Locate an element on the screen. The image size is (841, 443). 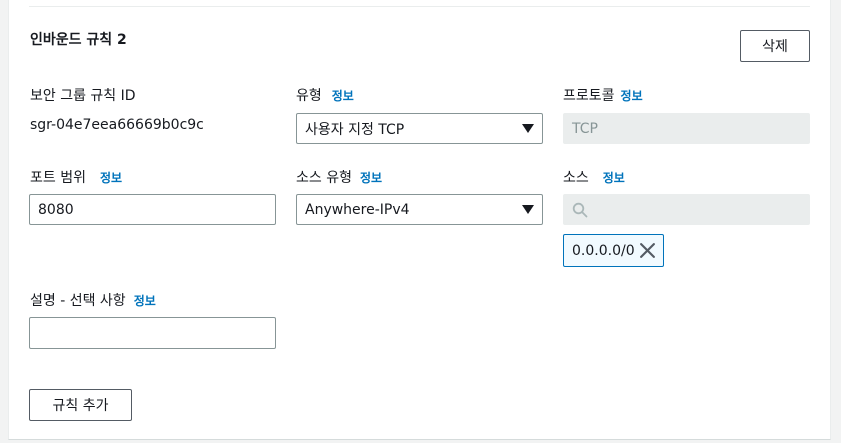
source-info-link: 정보 is located at coordinates (614, 178).